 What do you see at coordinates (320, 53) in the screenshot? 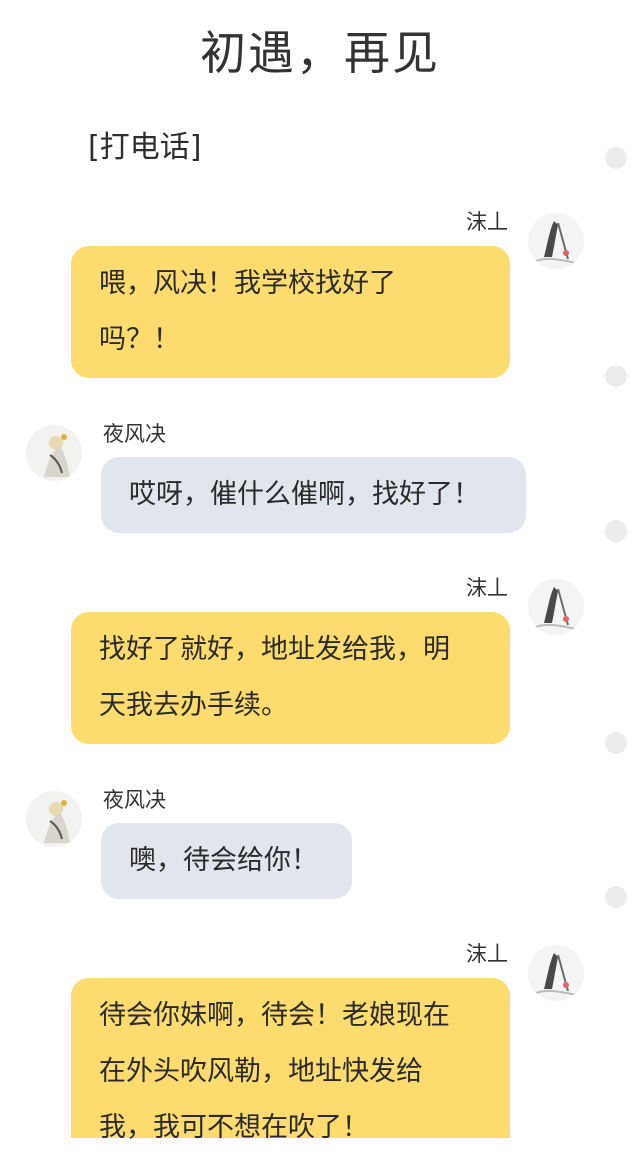
I see `page-title: 初遇，再见` at bounding box center [320, 53].